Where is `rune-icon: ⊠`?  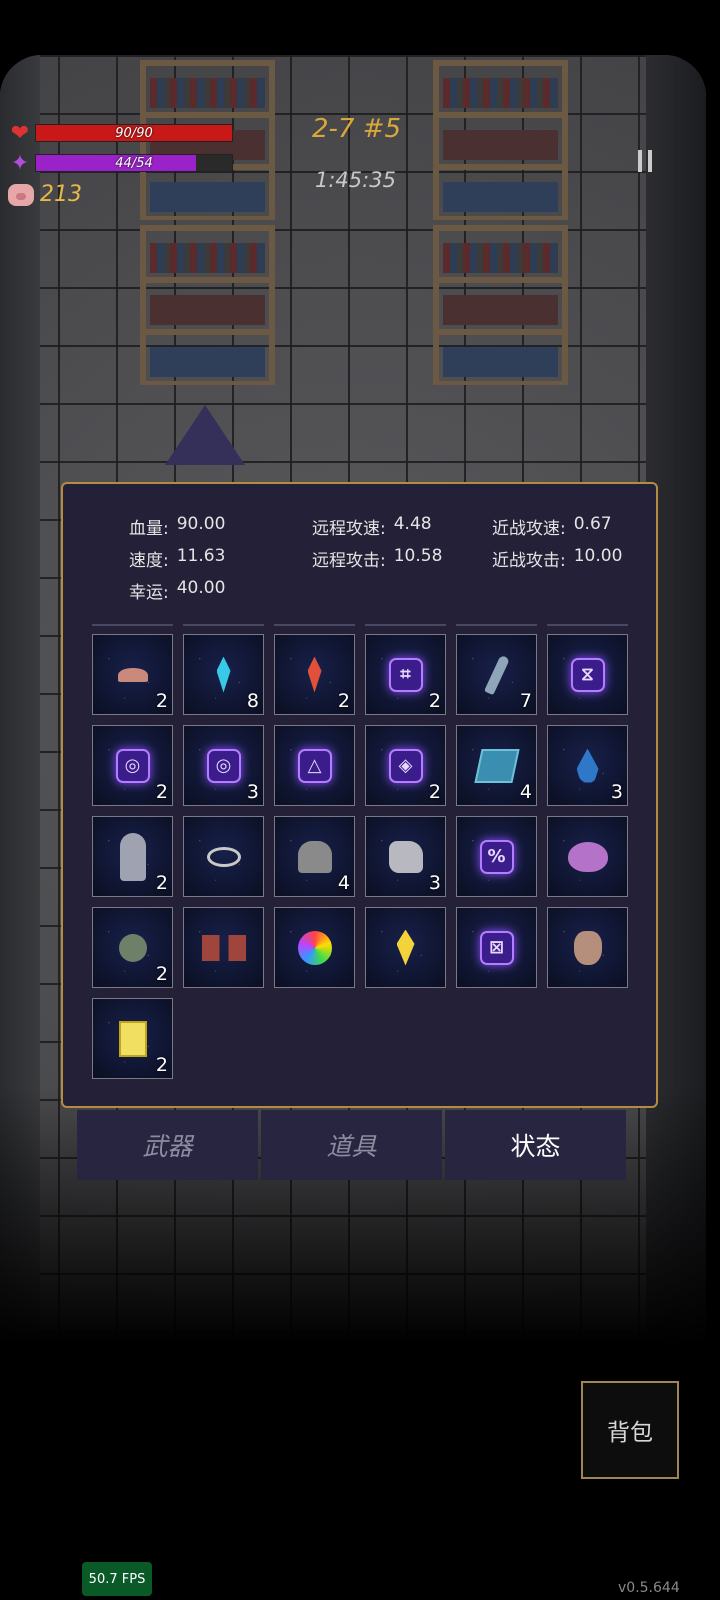
rune-icon: ⊠ is located at coordinates (496, 947).